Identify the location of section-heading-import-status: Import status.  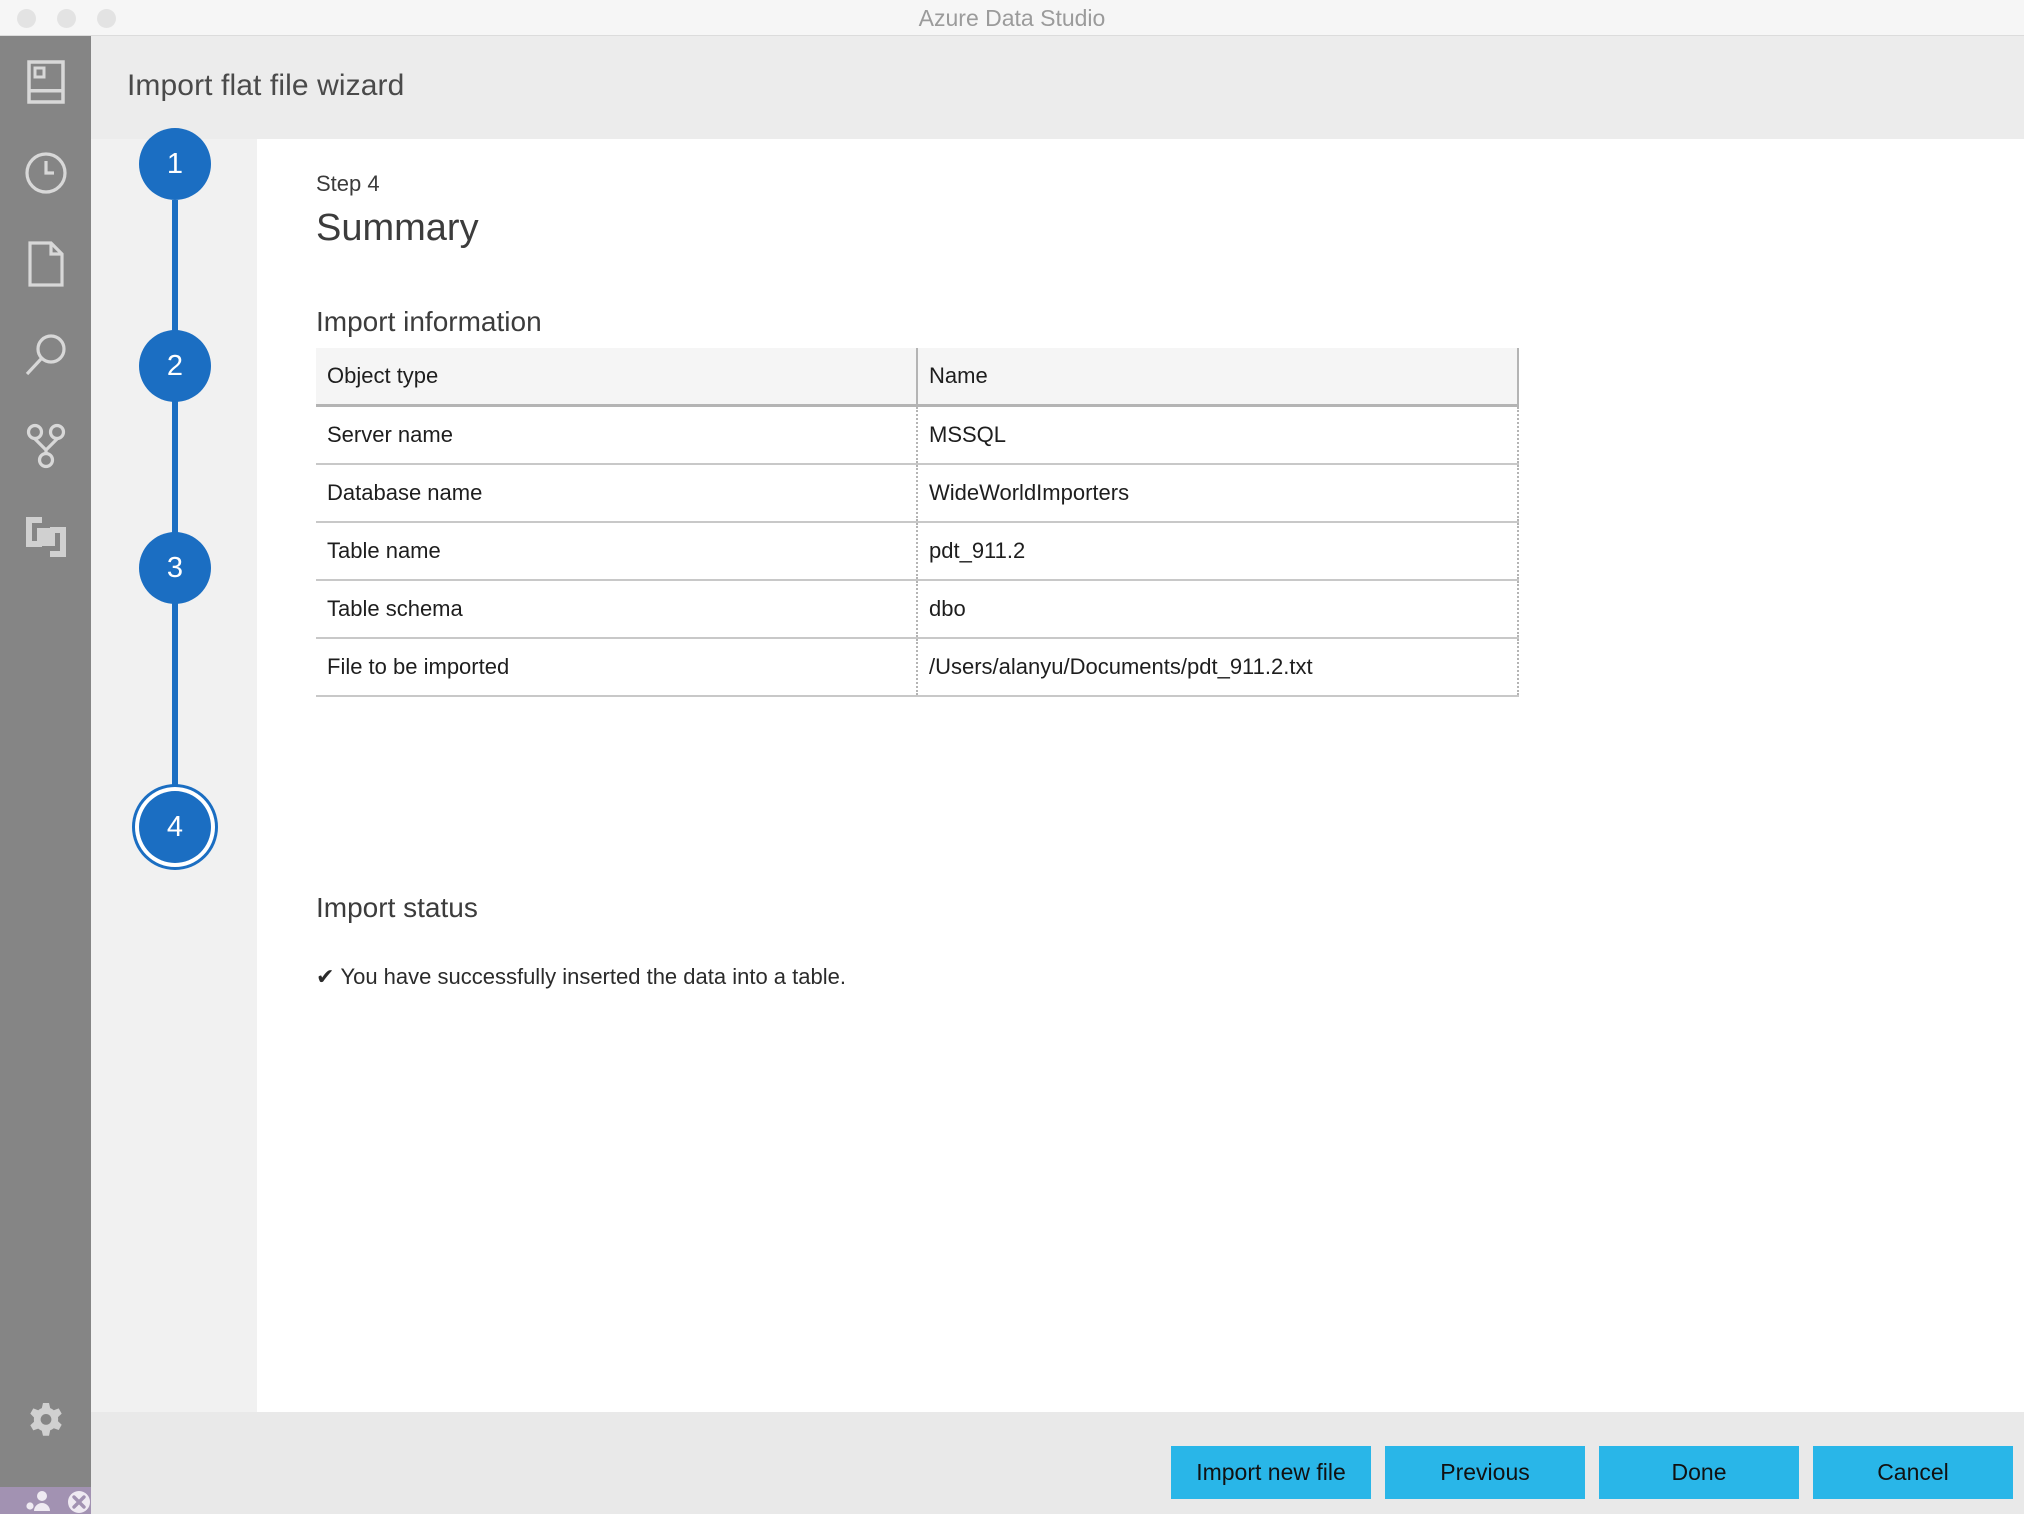
(397, 907).